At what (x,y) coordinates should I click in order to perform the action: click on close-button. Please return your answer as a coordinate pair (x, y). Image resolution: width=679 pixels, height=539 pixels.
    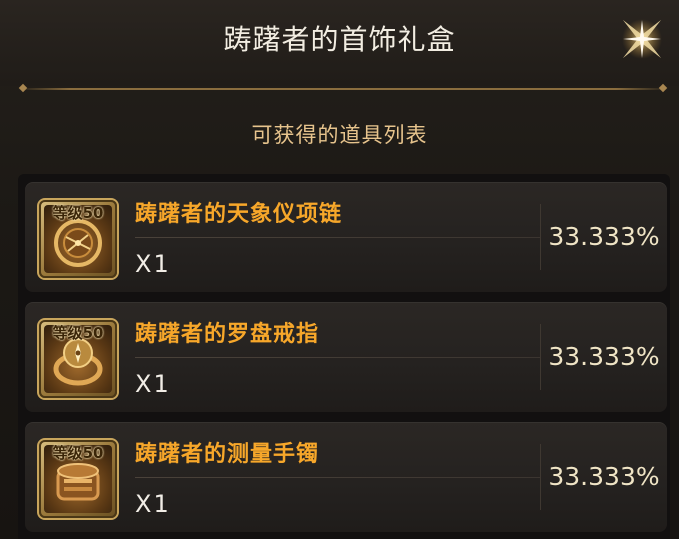
    Looking at the image, I should click on (642, 39).